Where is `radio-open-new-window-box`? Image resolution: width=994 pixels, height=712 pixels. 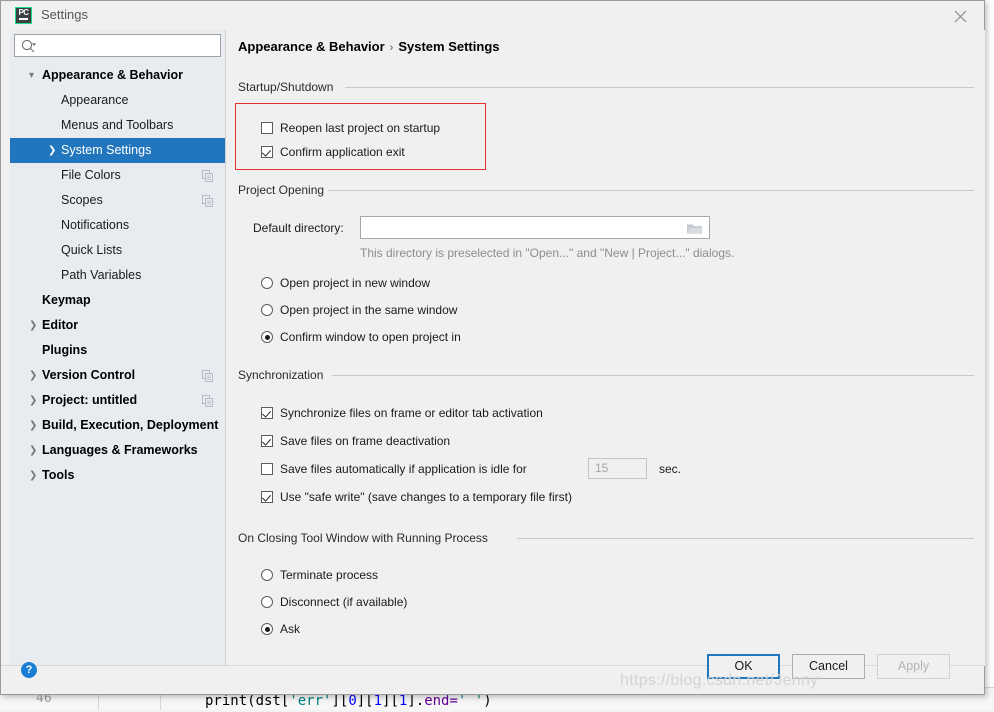 radio-open-new-window-box is located at coordinates (267, 283).